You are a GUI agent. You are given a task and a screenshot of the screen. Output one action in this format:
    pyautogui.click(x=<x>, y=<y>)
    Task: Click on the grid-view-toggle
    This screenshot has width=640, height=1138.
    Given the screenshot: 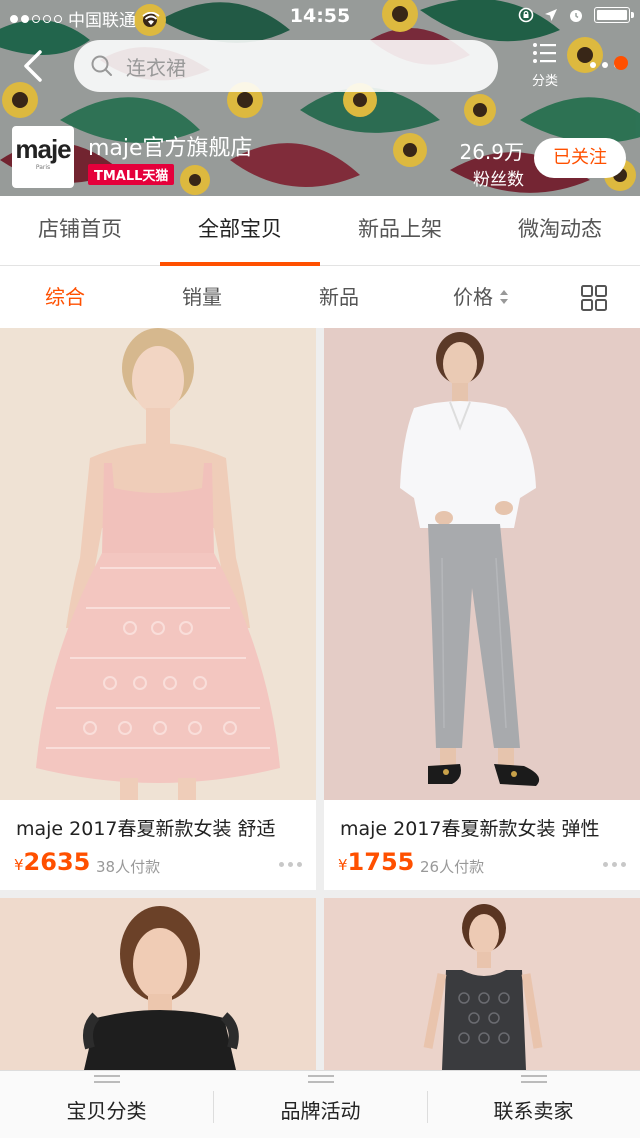 What is the action you would take?
    pyautogui.click(x=594, y=298)
    